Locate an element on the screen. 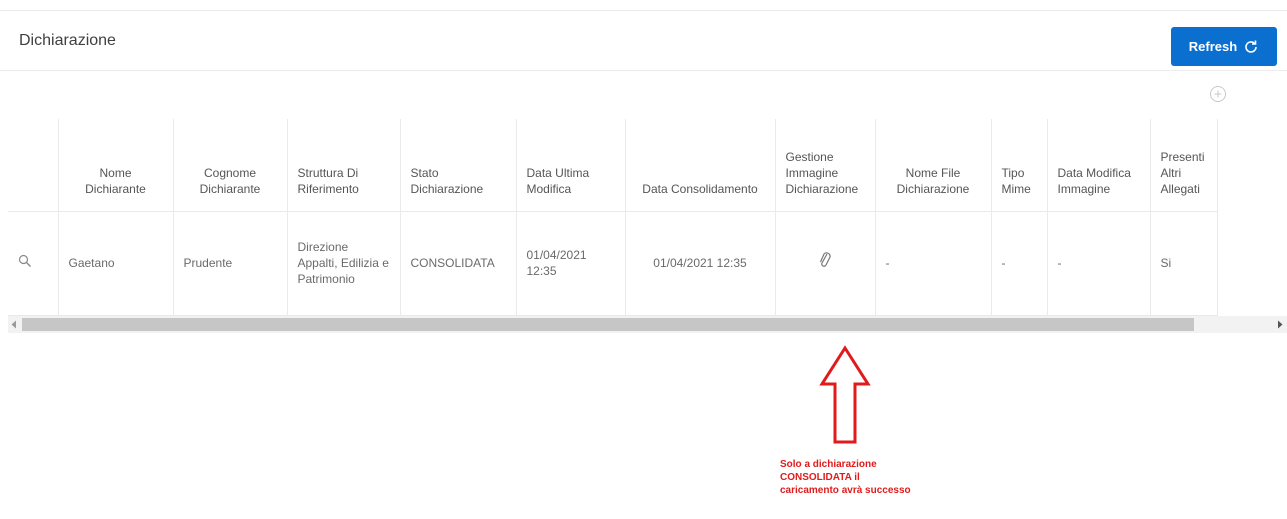 The height and width of the screenshot is (519, 1287). horizontal-scrollbar is located at coordinates (647, 324).